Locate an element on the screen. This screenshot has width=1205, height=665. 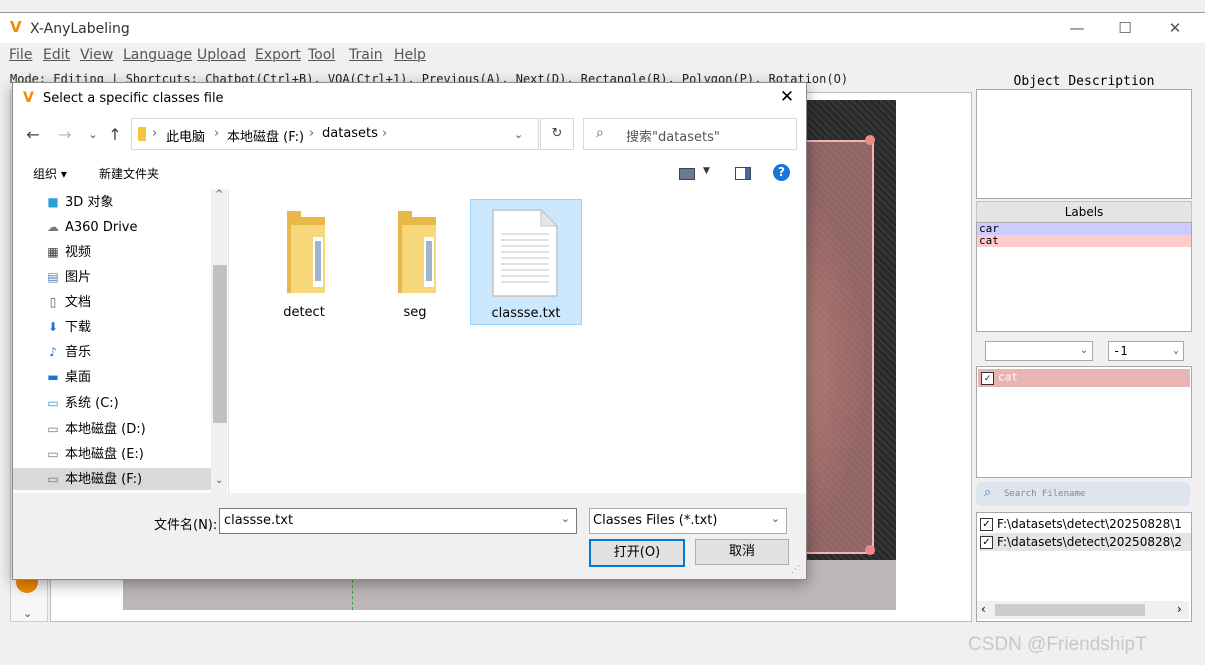
cube-icon: ■ is located at coordinates (53, 202).